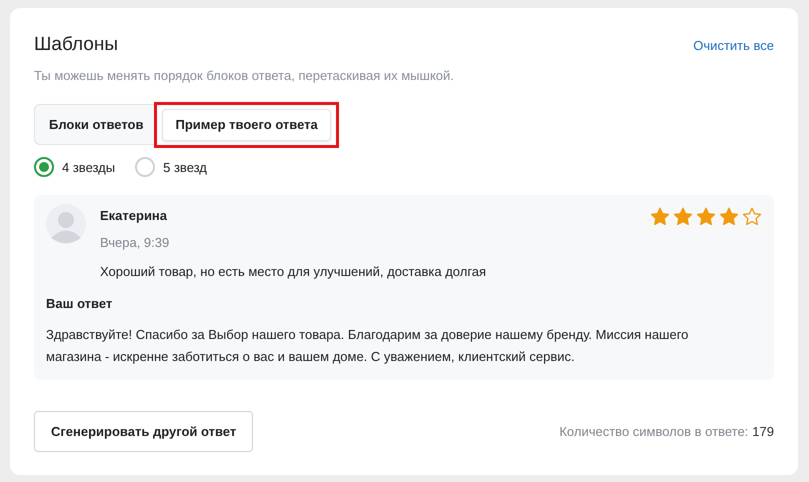  Describe the element at coordinates (76, 45) in the screenshot. I see `section-title: Шаблоны` at that location.